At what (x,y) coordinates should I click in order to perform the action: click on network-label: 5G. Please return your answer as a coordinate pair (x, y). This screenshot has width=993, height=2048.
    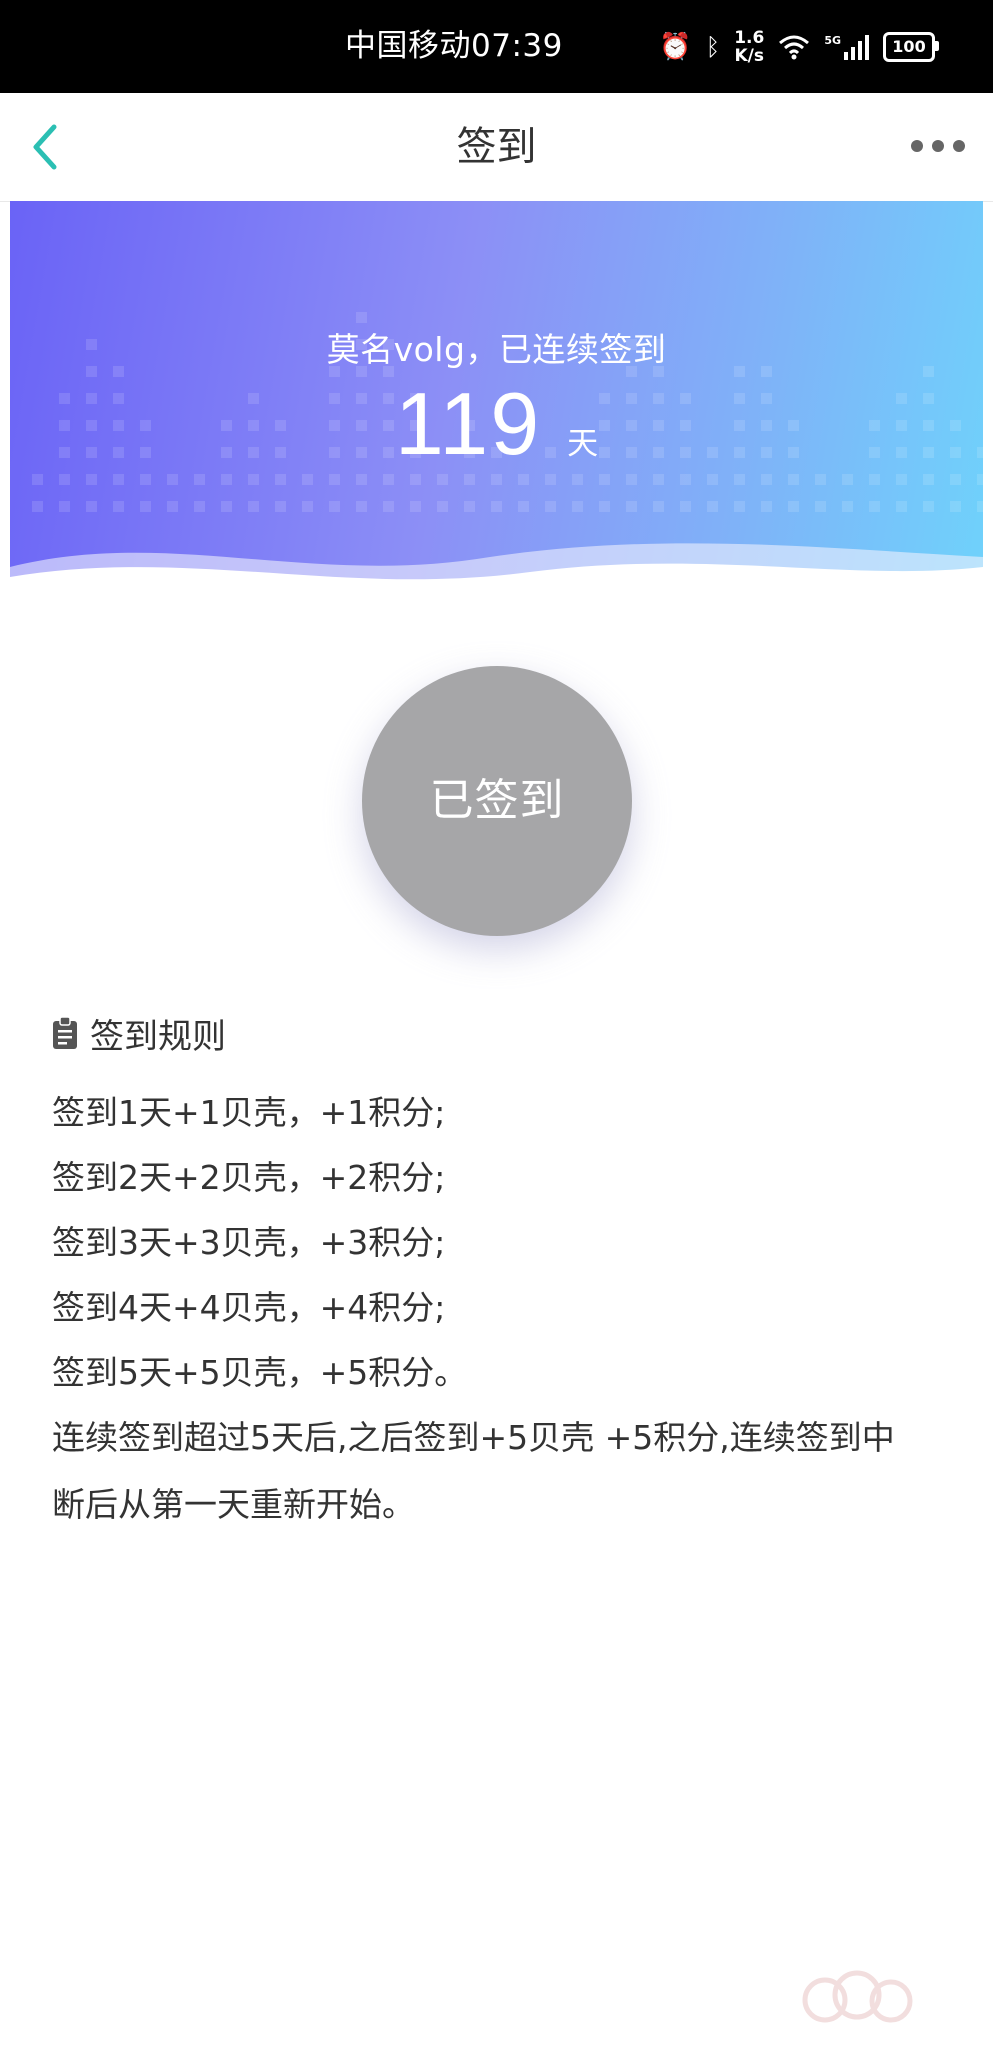
    Looking at the image, I should click on (832, 40).